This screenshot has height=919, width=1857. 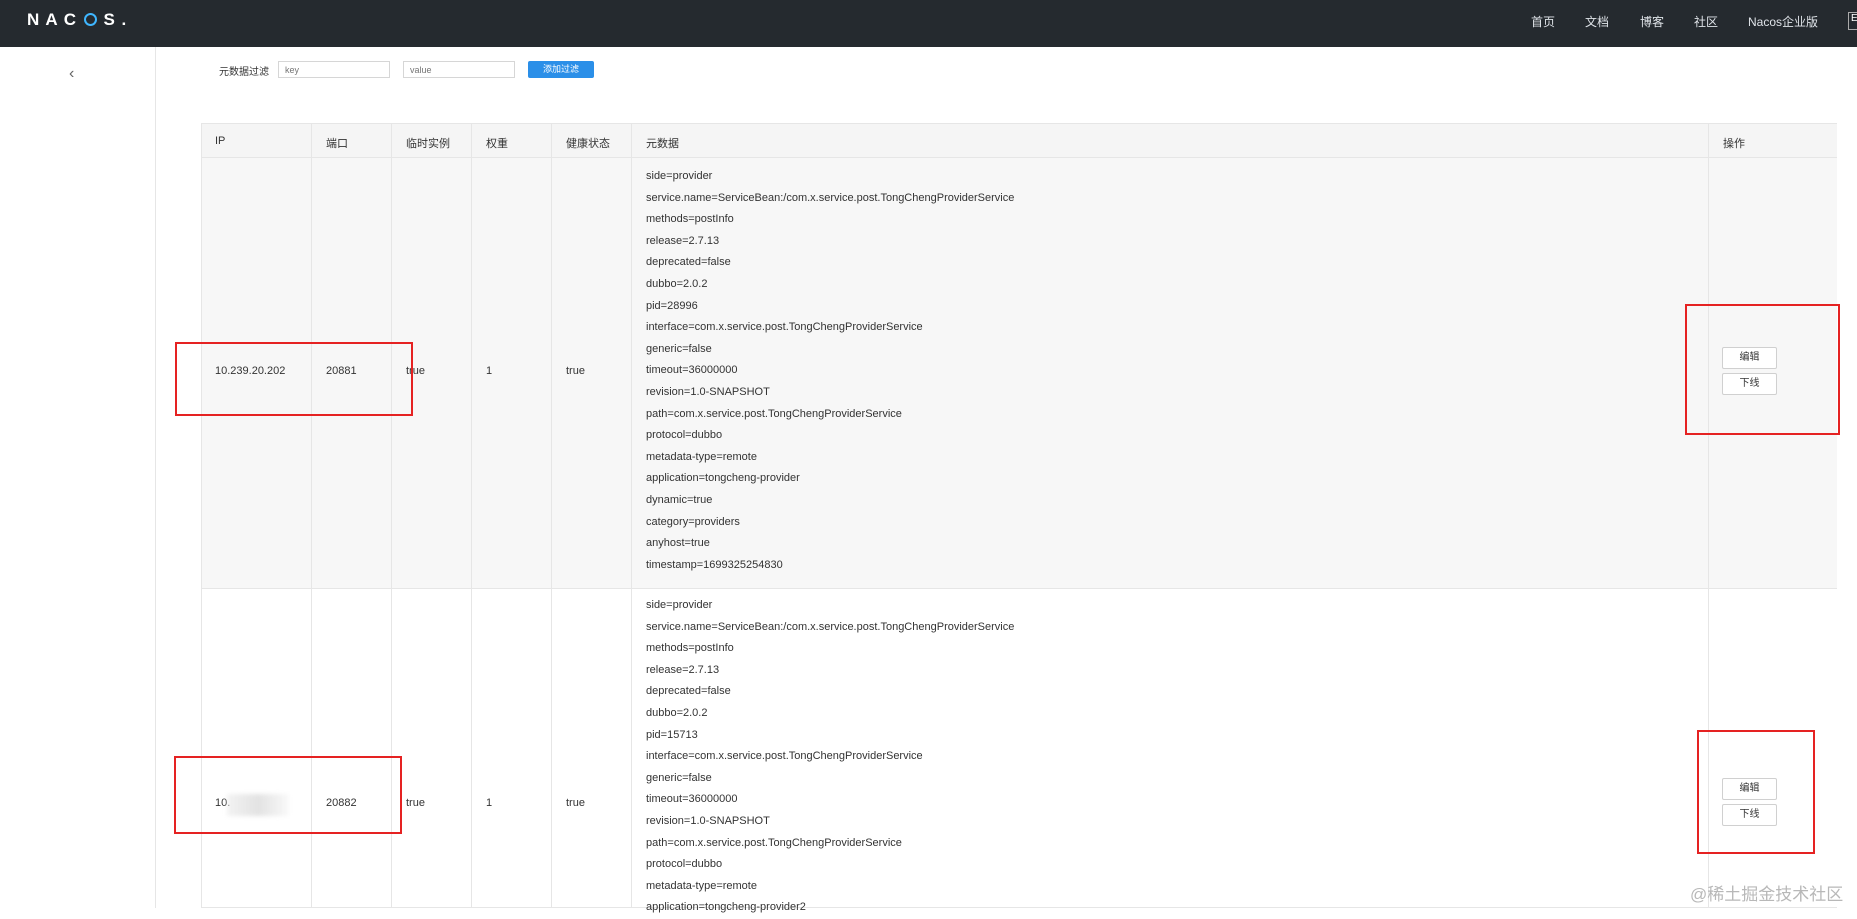 I want to click on watermark: @稀土掘金技术社区, so click(x=1767, y=894).